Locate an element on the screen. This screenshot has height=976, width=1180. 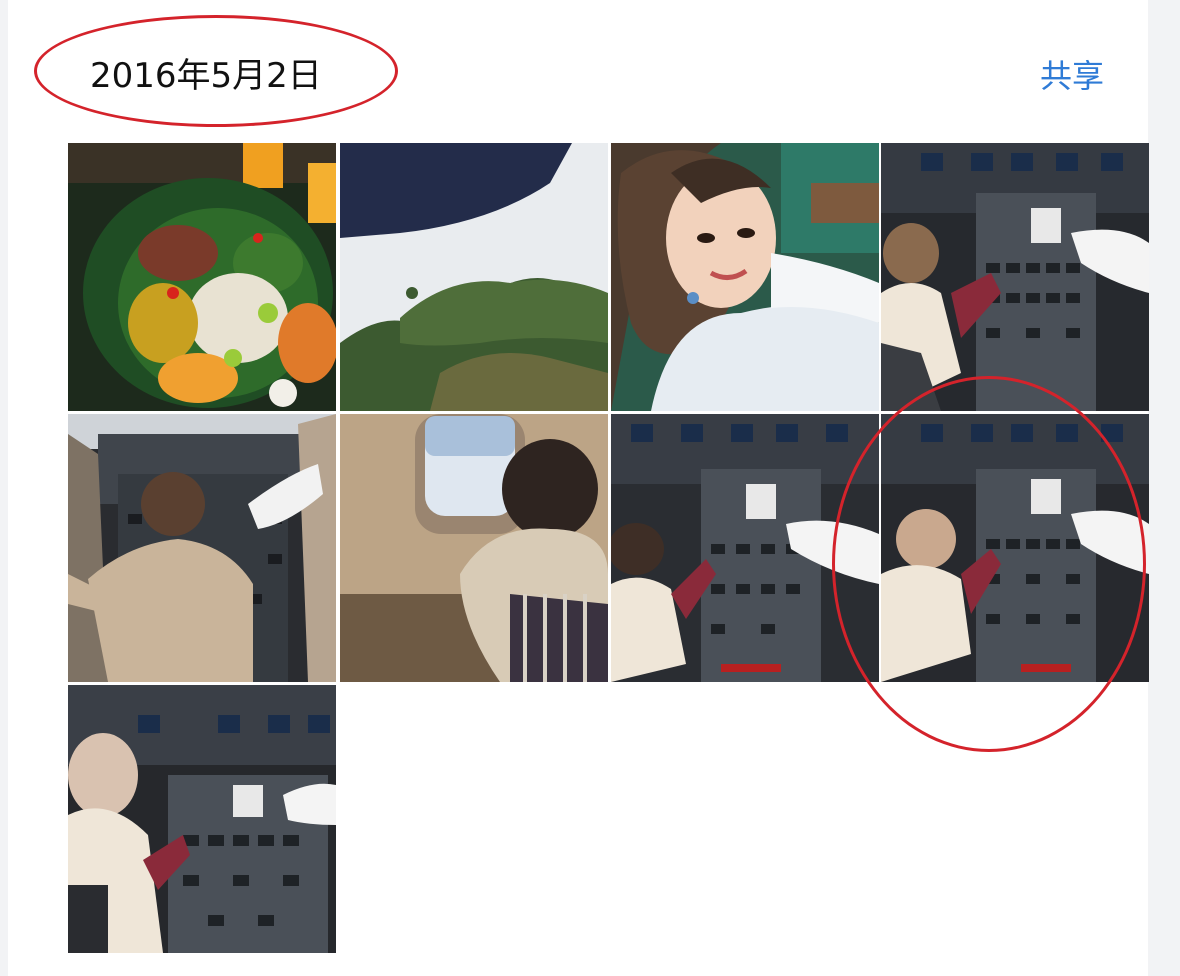
photo-thumbnail-cockpit-standing is located at coordinates (202, 548).